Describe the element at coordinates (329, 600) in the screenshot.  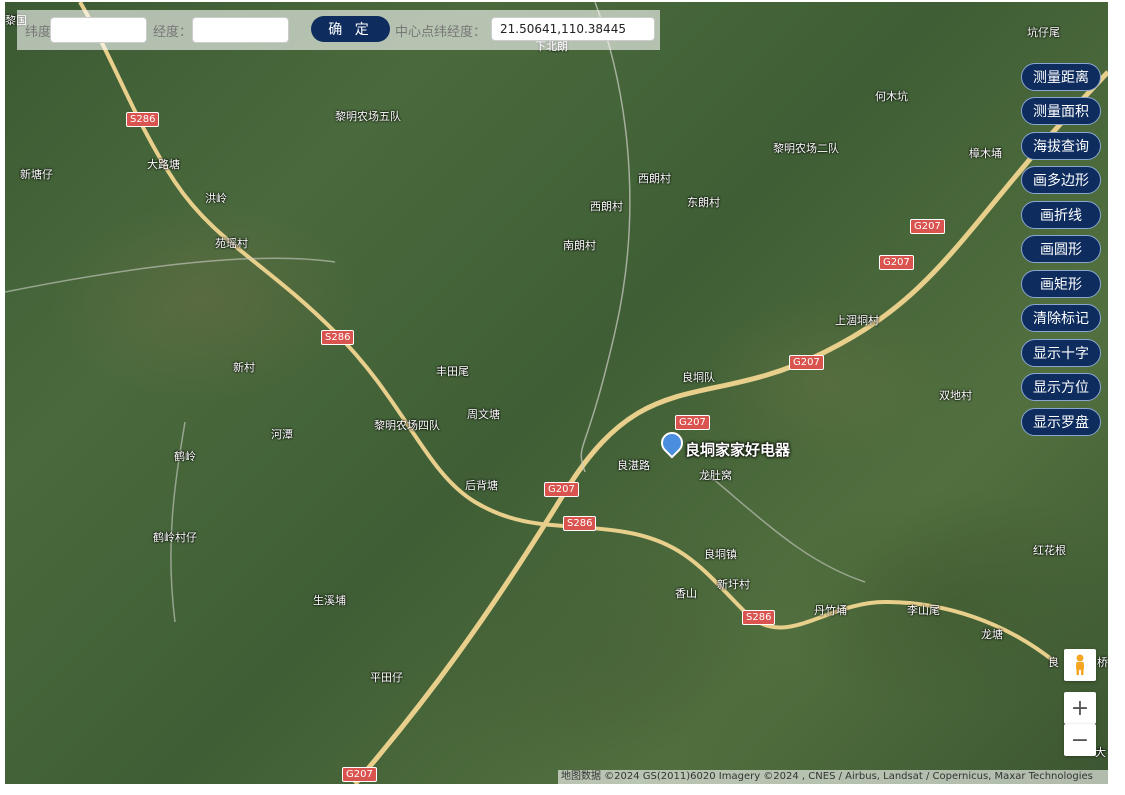
I see `place-label: 生溪埔` at that location.